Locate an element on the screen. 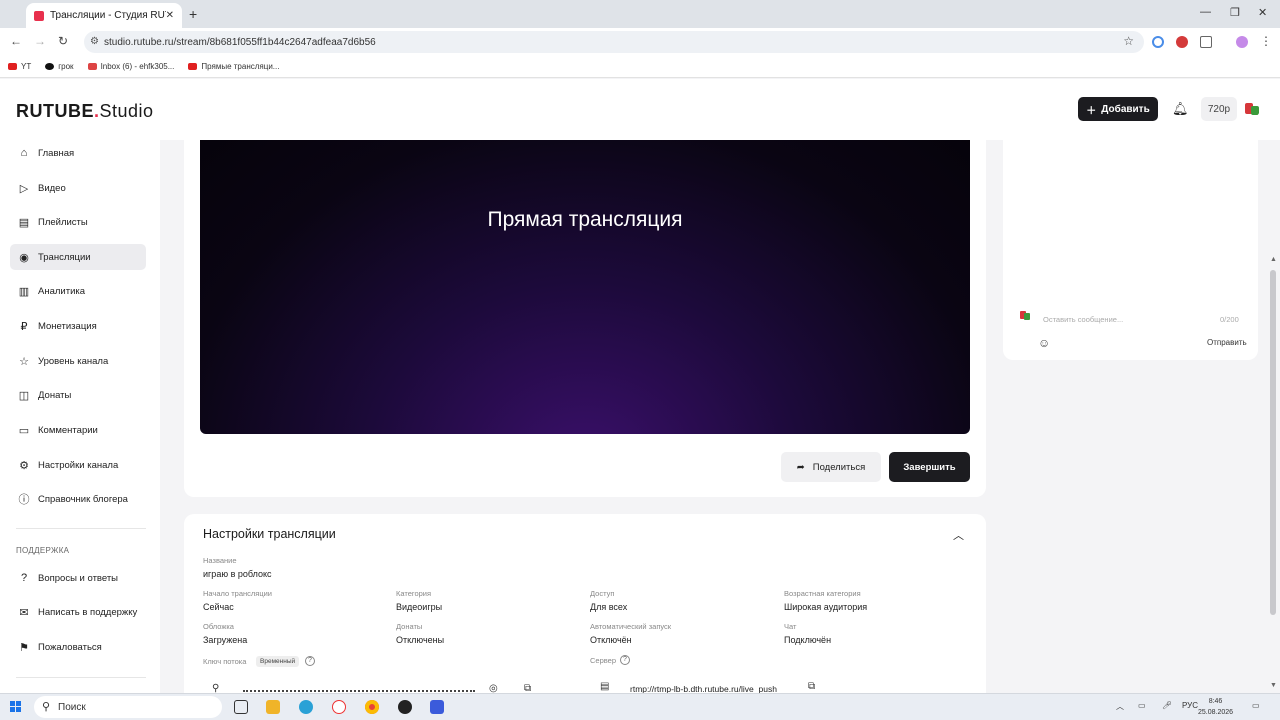  sidebar-item-playlists: ▤ Плейлисты is located at coordinates (78, 222).